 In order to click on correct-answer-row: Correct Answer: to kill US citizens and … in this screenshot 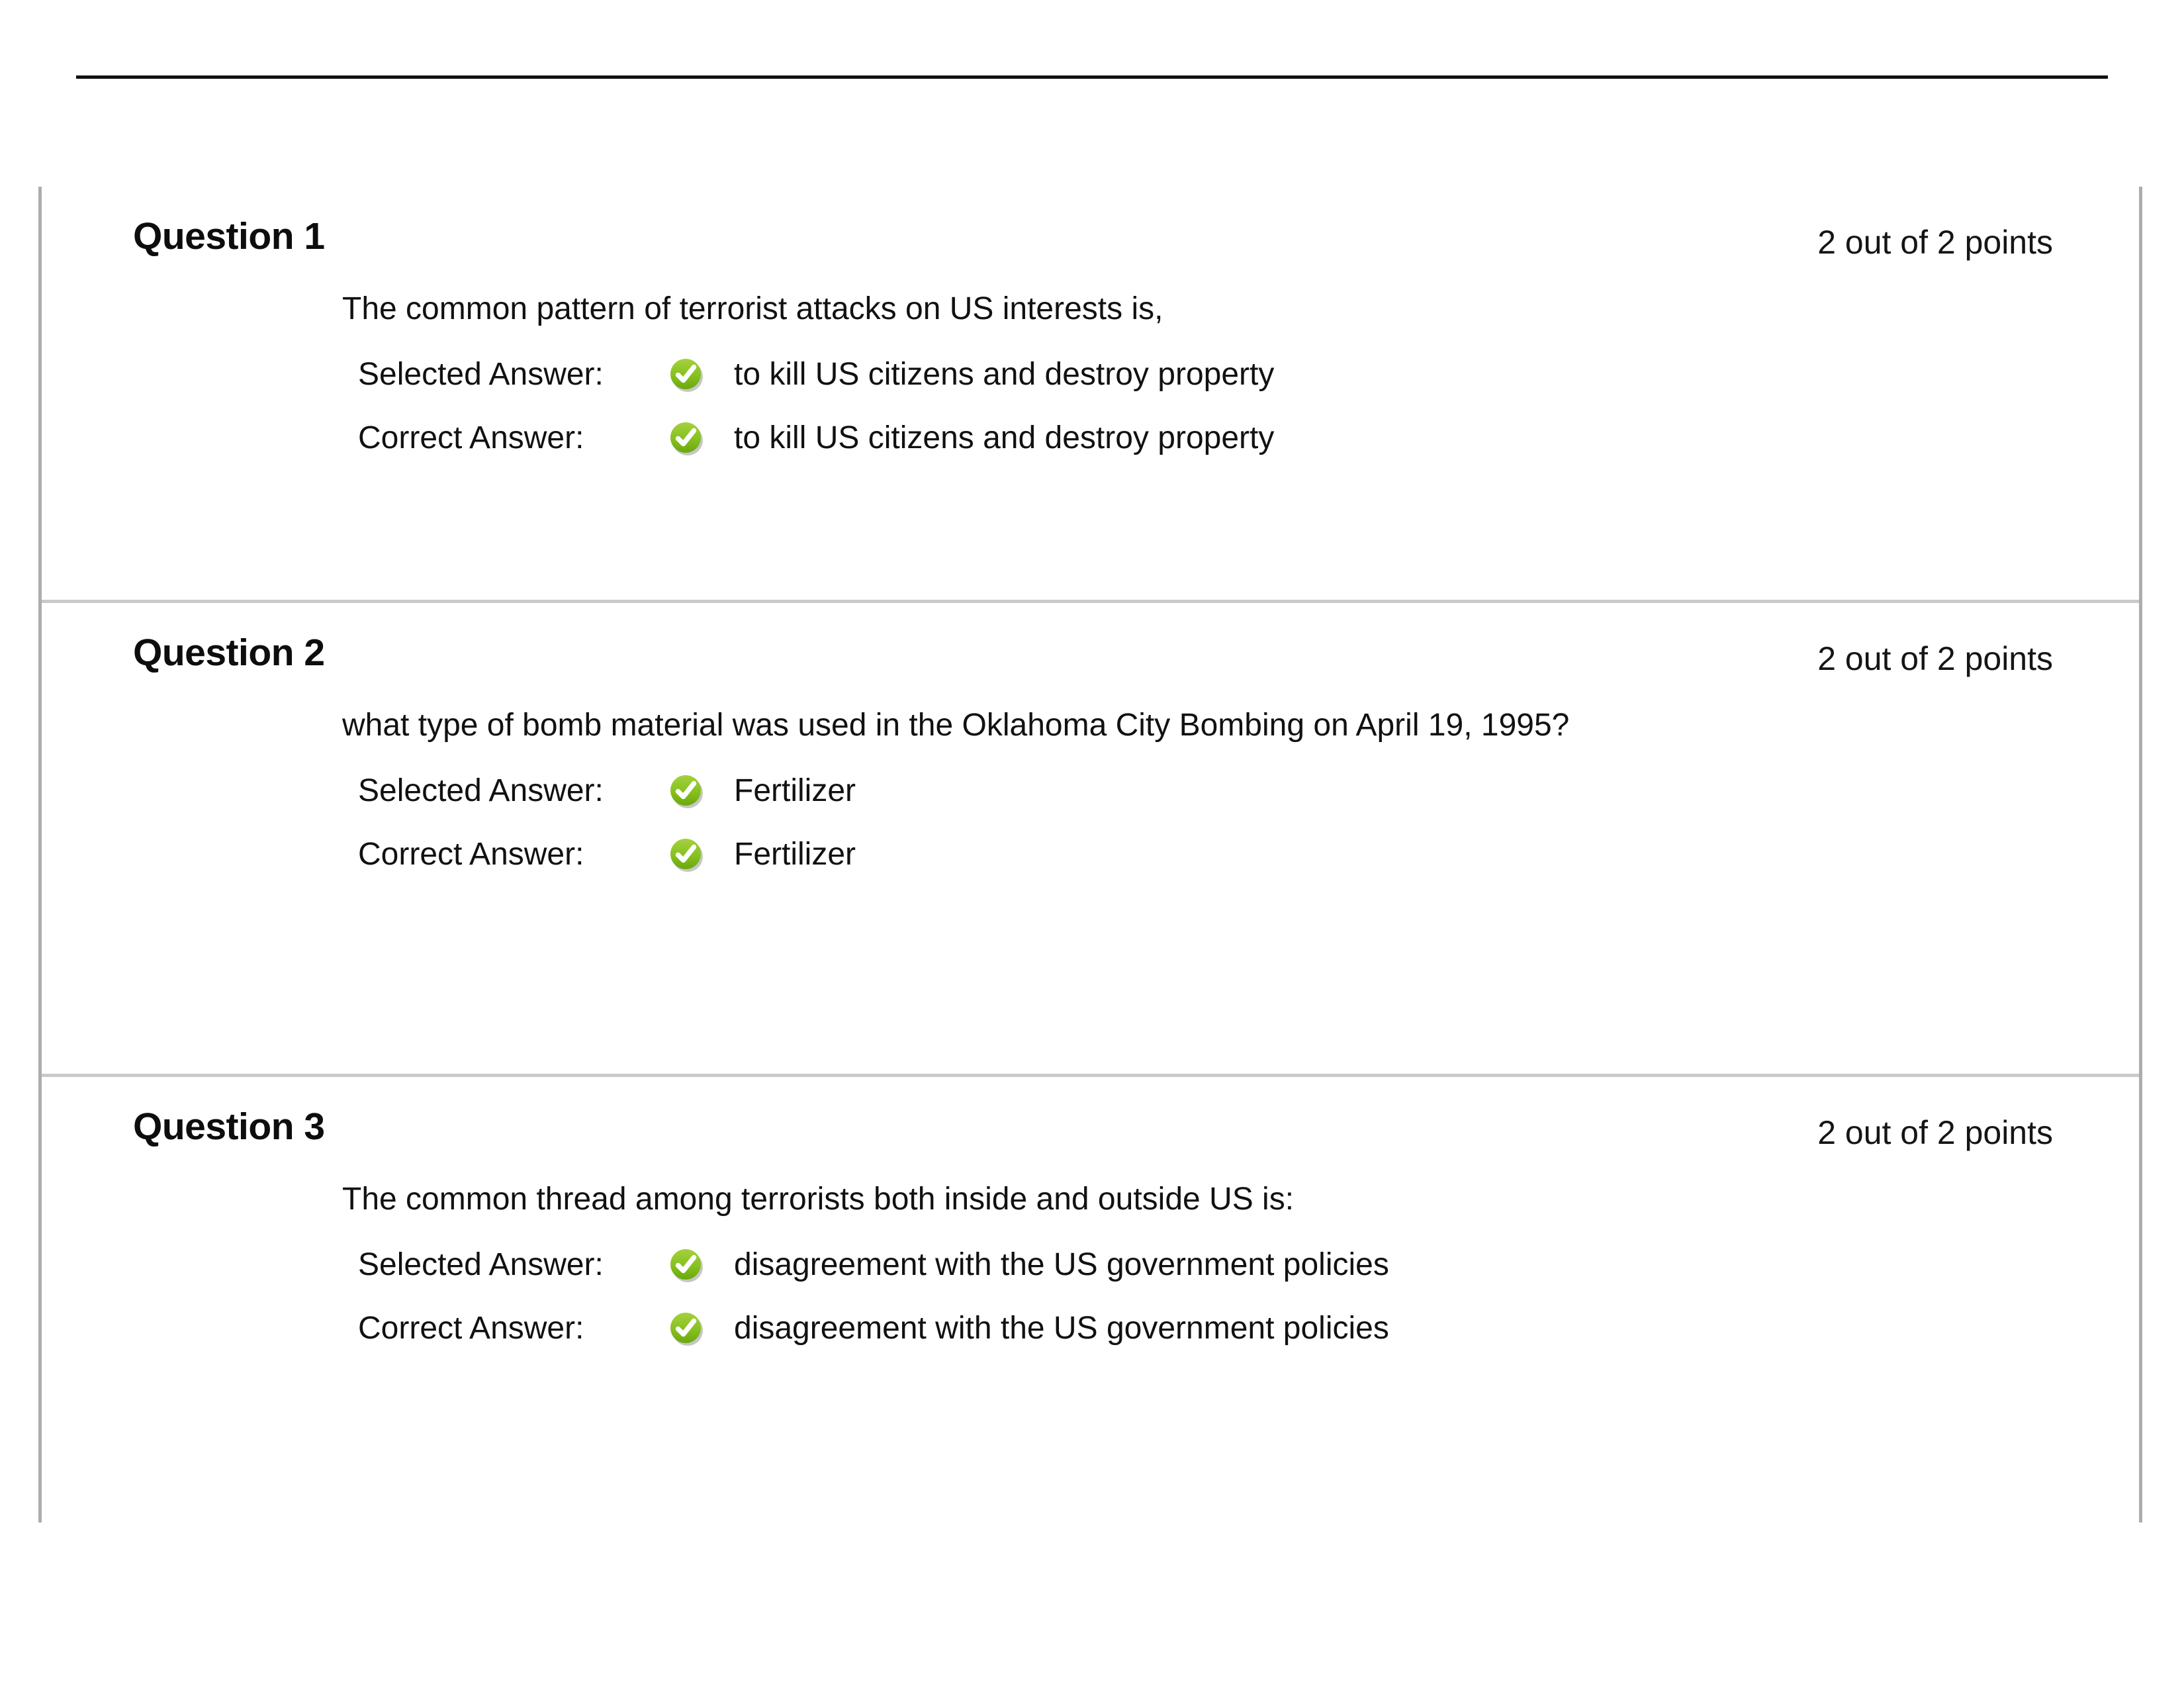, I will do `click(1248, 438)`.